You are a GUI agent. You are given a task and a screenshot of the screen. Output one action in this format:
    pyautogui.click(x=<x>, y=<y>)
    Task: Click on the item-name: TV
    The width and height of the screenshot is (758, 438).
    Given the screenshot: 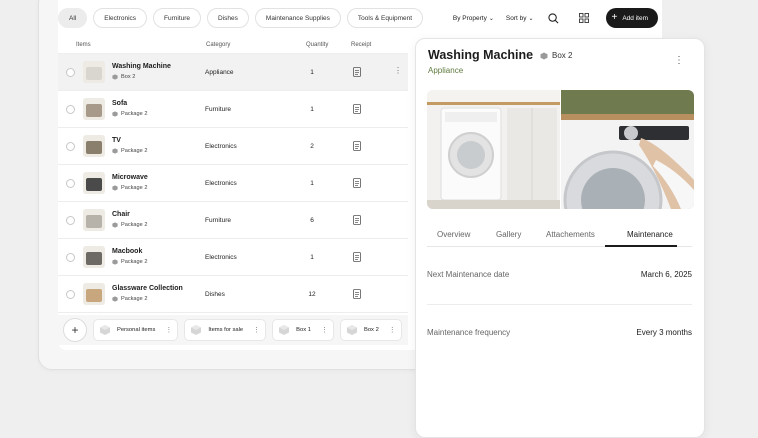 What is the action you would take?
    pyautogui.click(x=116, y=140)
    